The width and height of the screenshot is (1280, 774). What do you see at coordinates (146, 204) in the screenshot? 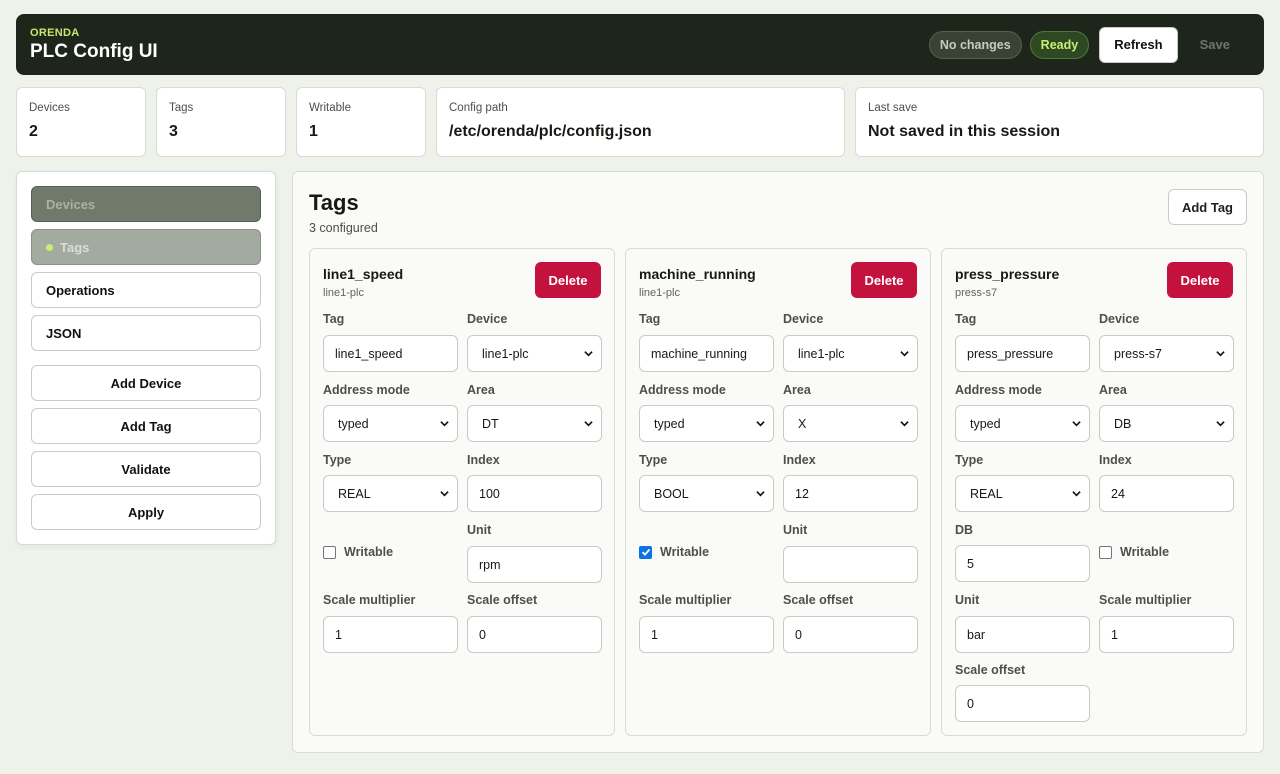
I see `nav-devices: Devices` at bounding box center [146, 204].